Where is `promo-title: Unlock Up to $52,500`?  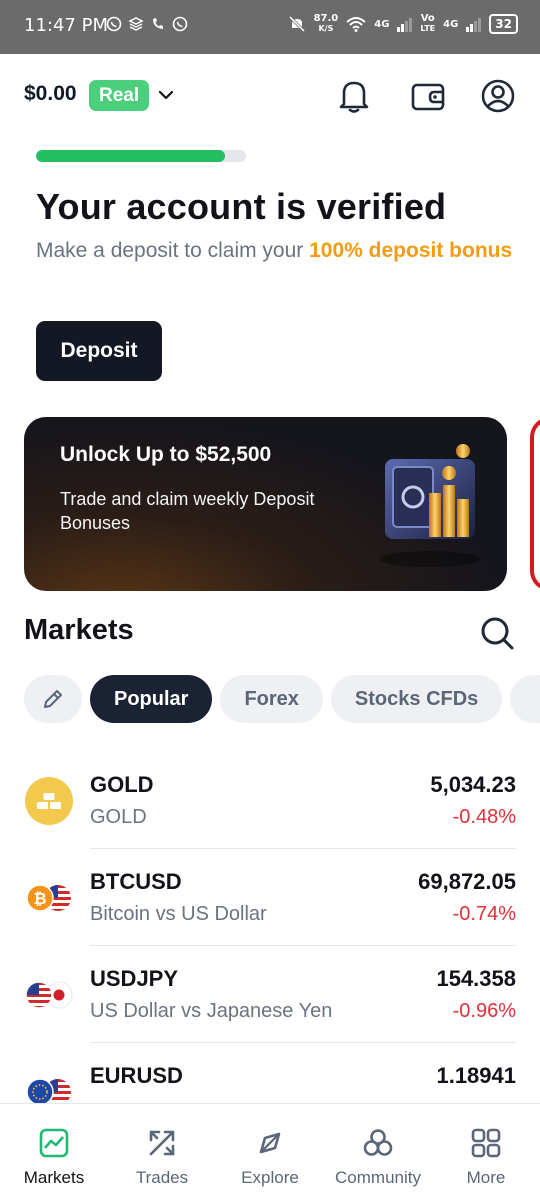 promo-title: Unlock Up to $52,500 is located at coordinates (166, 454).